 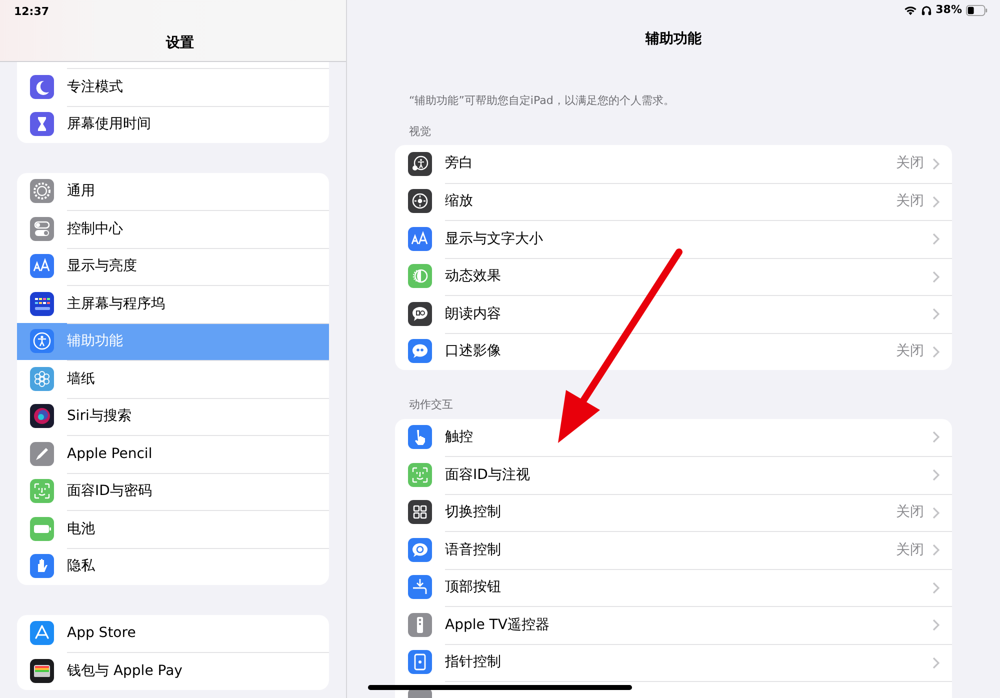 I want to click on voiceover-icon, so click(x=420, y=164).